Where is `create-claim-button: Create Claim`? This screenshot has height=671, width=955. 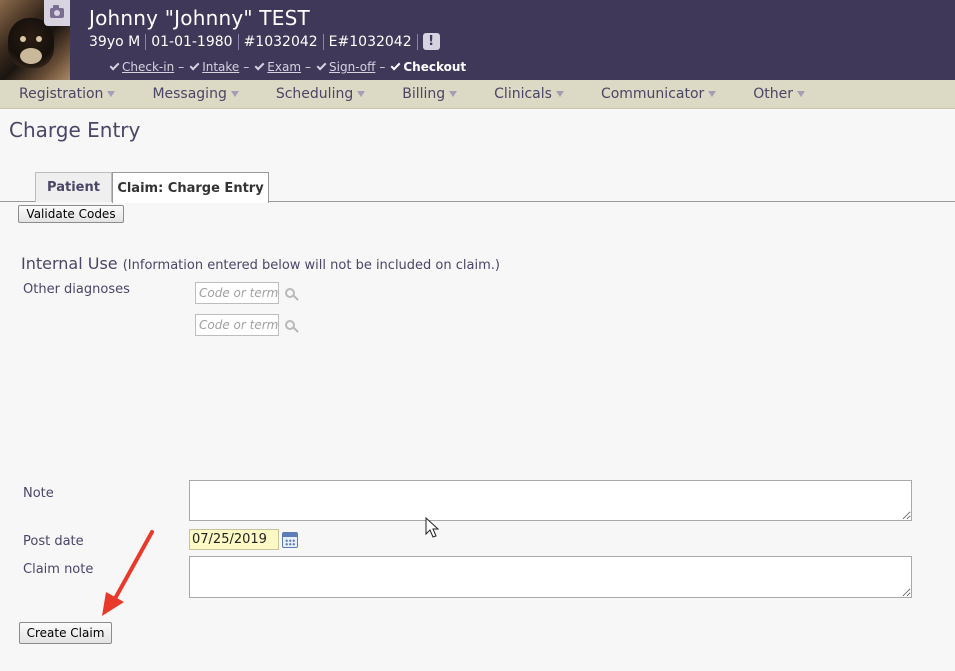
create-claim-button: Create Claim is located at coordinates (65, 633).